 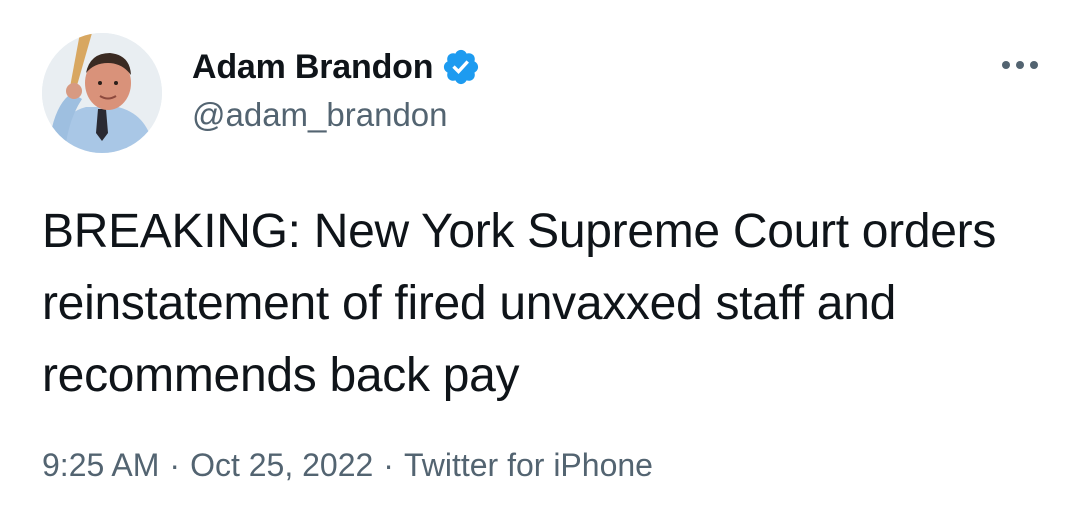 I want to click on author-name-row: Adam Brandon, so click(x=336, y=67).